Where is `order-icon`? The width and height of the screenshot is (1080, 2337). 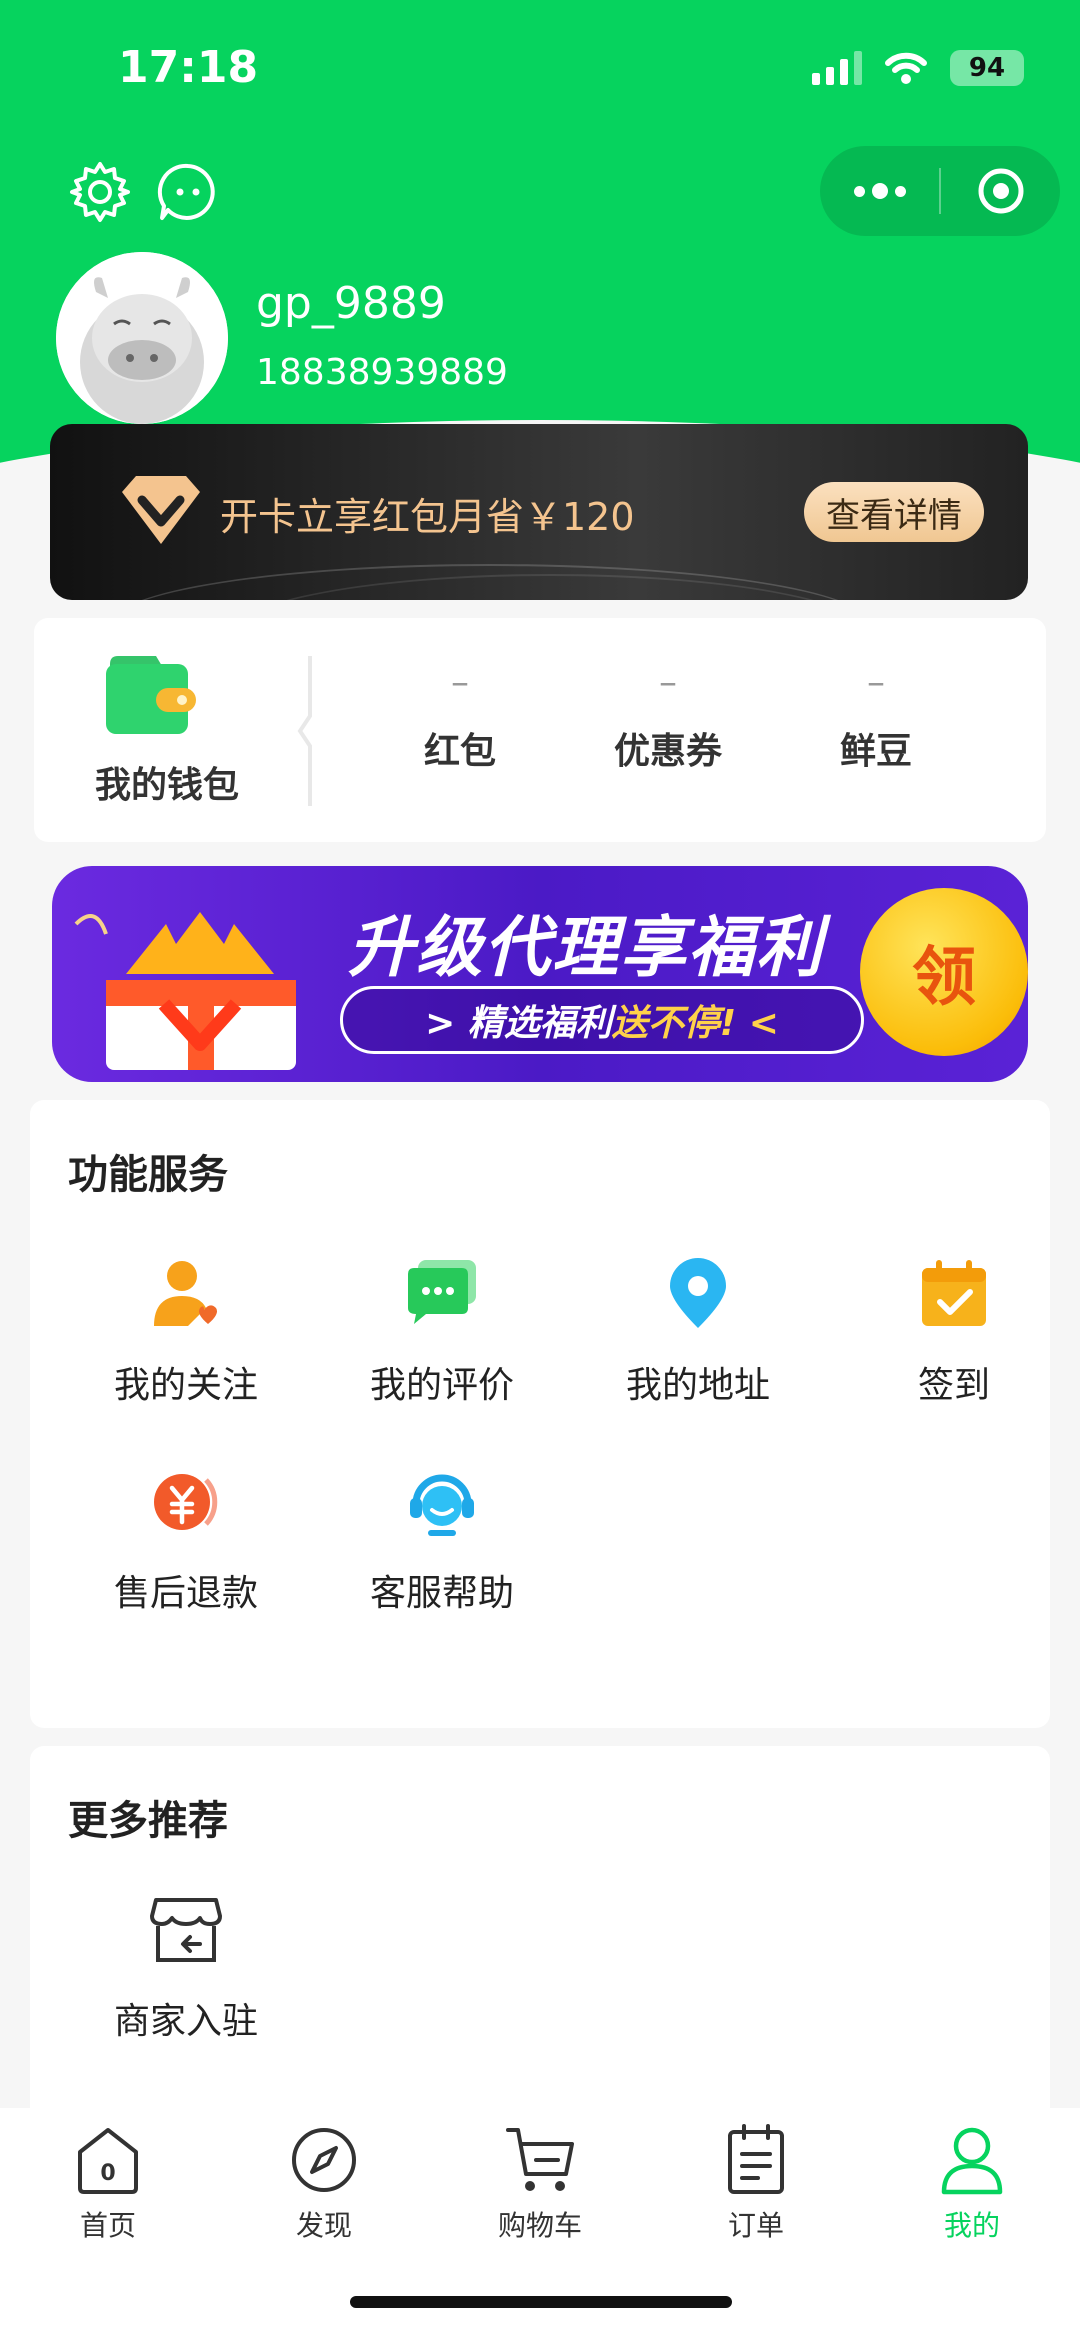
order-icon is located at coordinates (756, 2159).